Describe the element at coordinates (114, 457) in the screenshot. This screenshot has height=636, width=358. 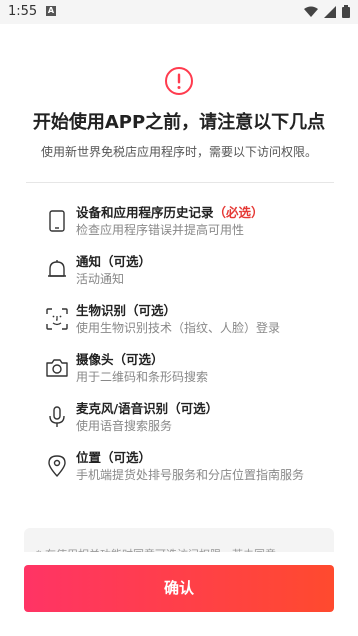
I see `permission-title: 位置（可选）` at that location.